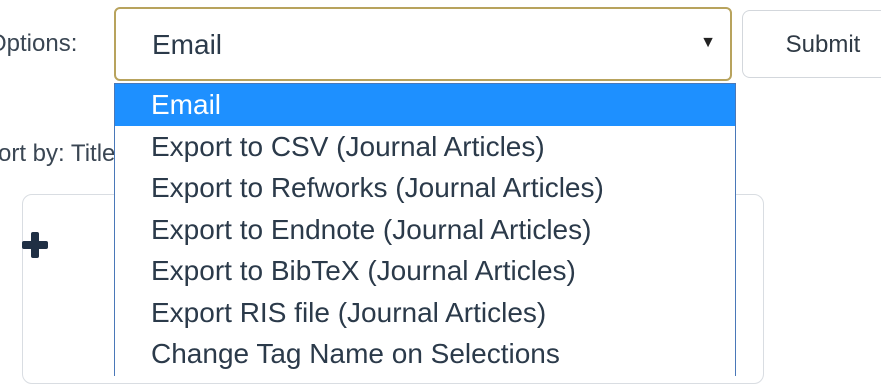  What do you see at coordinates (425, 188) in the screenshot?
I see `dropdown-option-export-refworks: Export to Refworks (Journal Articles)` at bounding box center [425, 188].